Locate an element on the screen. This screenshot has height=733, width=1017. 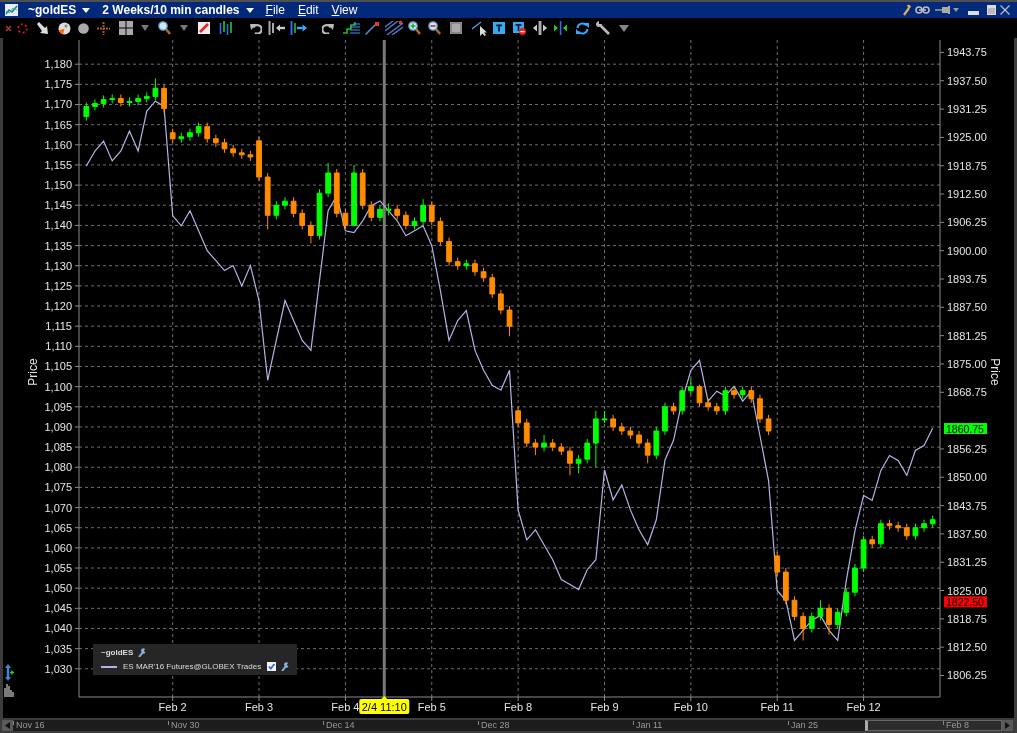
menu-item: Edit is located at coordinates (308, 10).